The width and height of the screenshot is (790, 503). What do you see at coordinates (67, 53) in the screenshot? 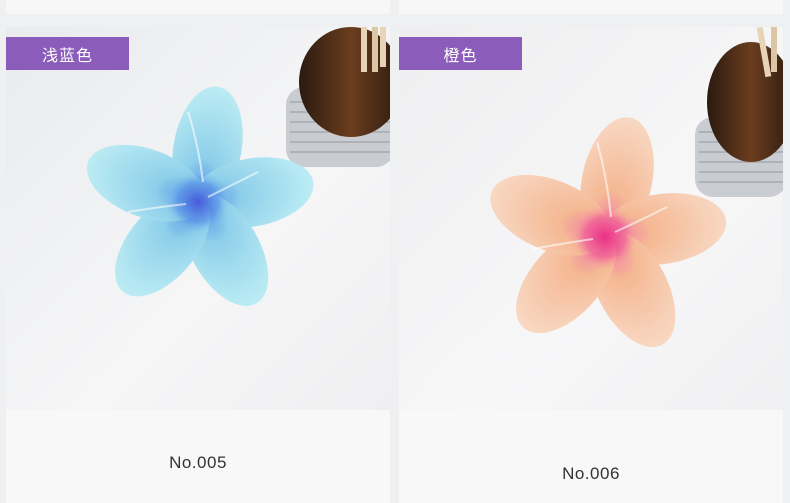
I see `color-tag: 浅蓝色` at bounding box center [67, 53].